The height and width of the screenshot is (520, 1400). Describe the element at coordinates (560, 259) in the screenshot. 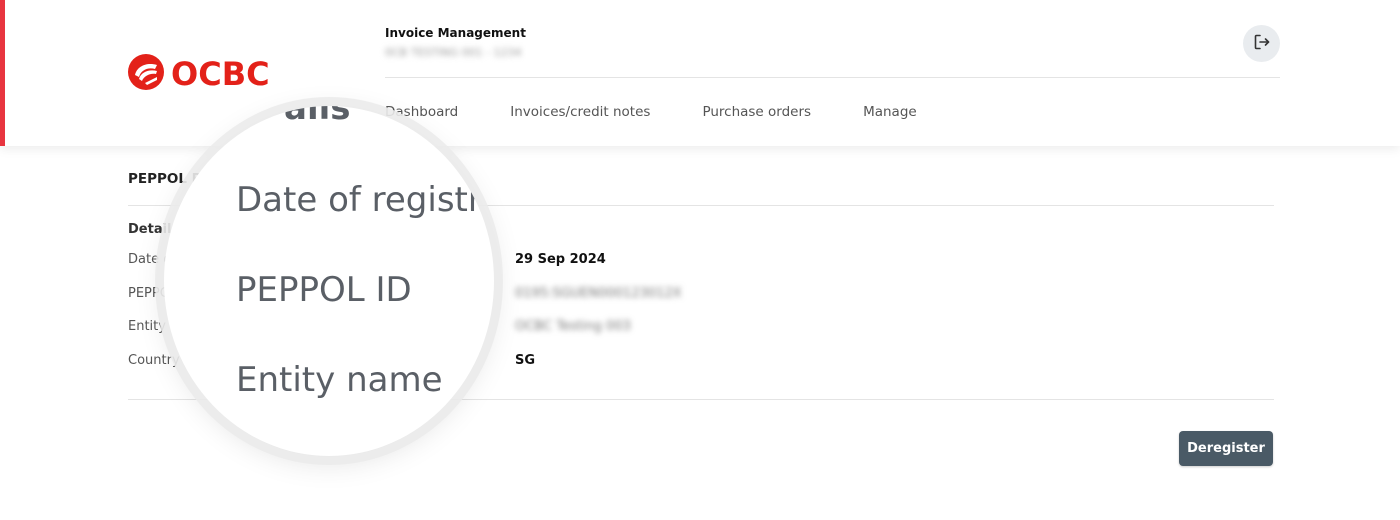

I see `date-of-registration-value: 29 Sep 2024` at that location.